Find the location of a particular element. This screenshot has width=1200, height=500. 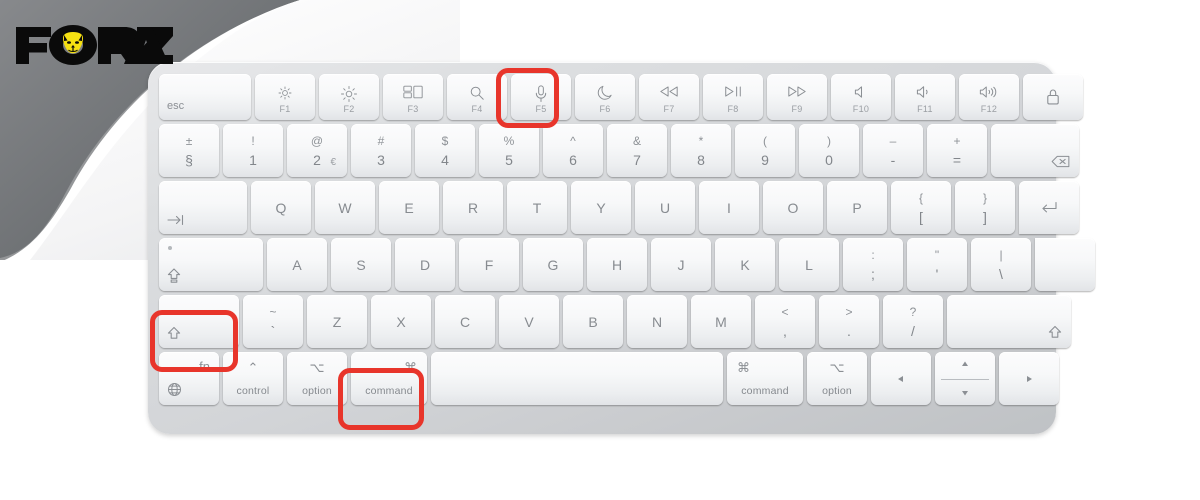

key-option-right: ⌥ option is located at coordinates (837, 378).